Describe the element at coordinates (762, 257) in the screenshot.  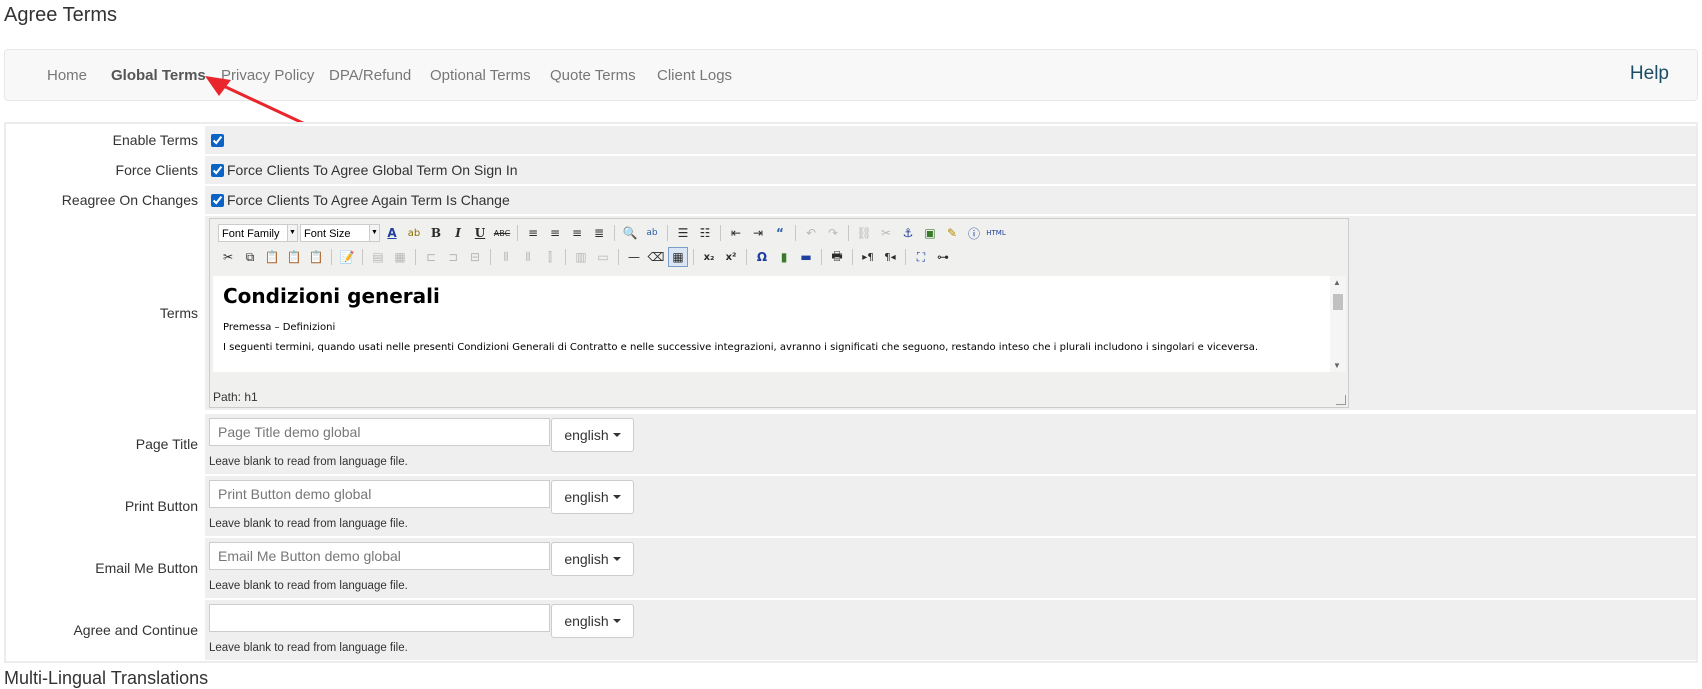
I see `special-char-icon: Ω` at that location.